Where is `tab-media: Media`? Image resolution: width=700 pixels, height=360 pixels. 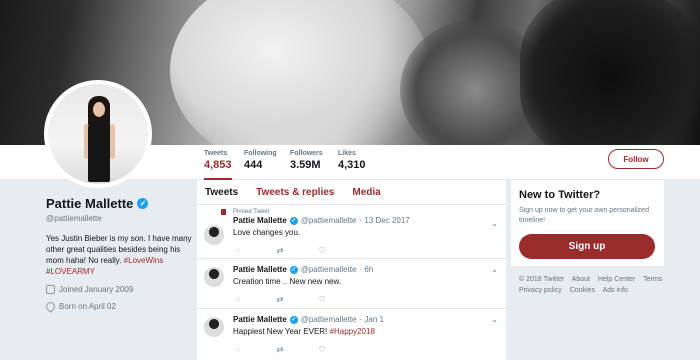 tab-media: Media is located at coordinates (366, 192).